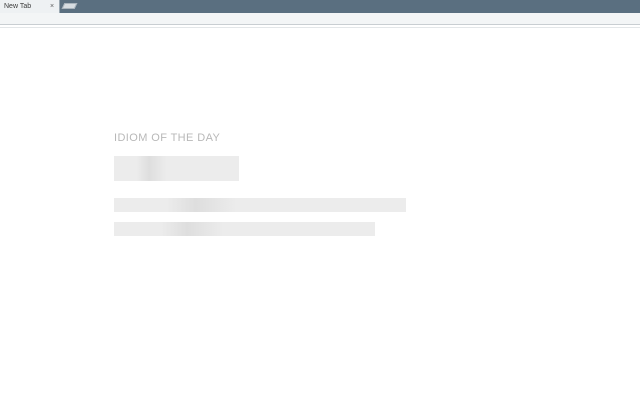  I want to click on browser-toolbar, so click(320, 19).